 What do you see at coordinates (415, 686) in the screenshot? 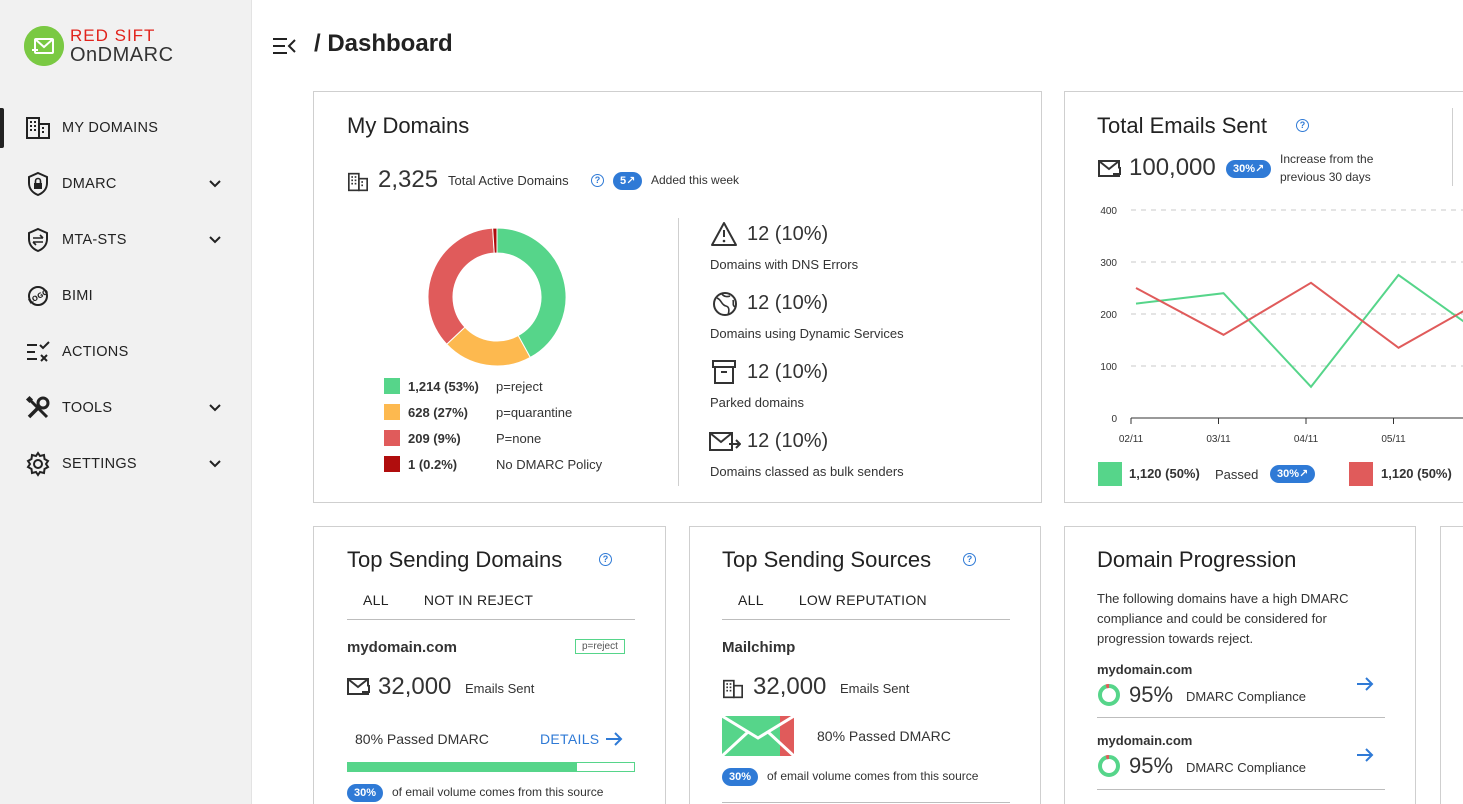
I see `emails-sent-value: 32,000` at bounding box center [415, 686].